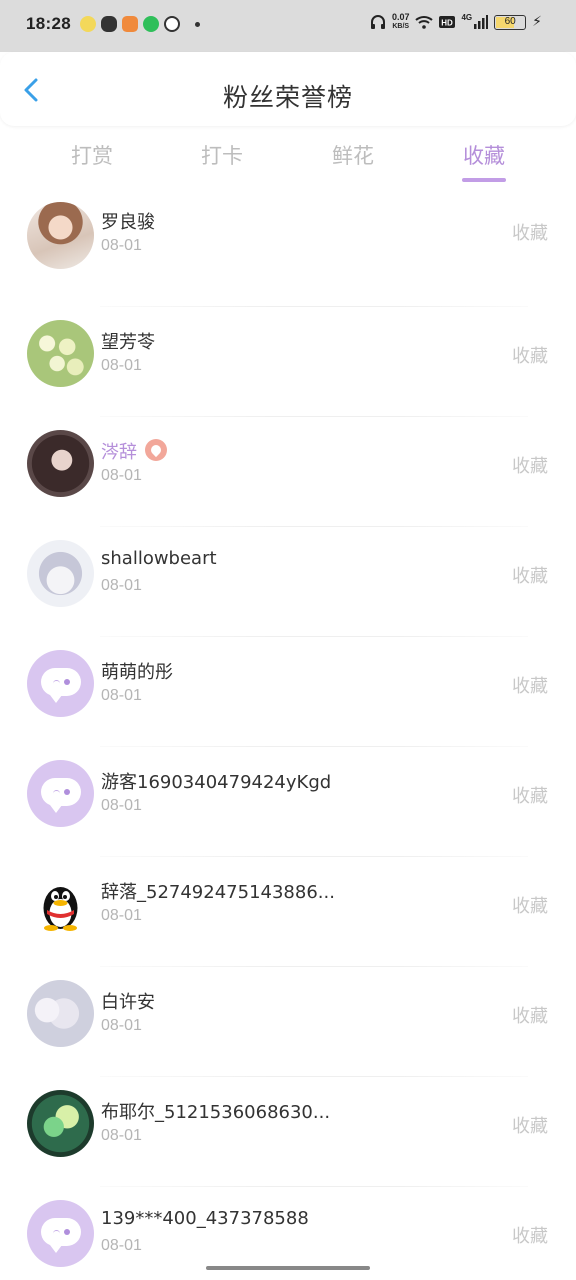  Describe the element at coordinates (128, 222) in the screenshot. I see `fan-name: 罗良骏` at that location.